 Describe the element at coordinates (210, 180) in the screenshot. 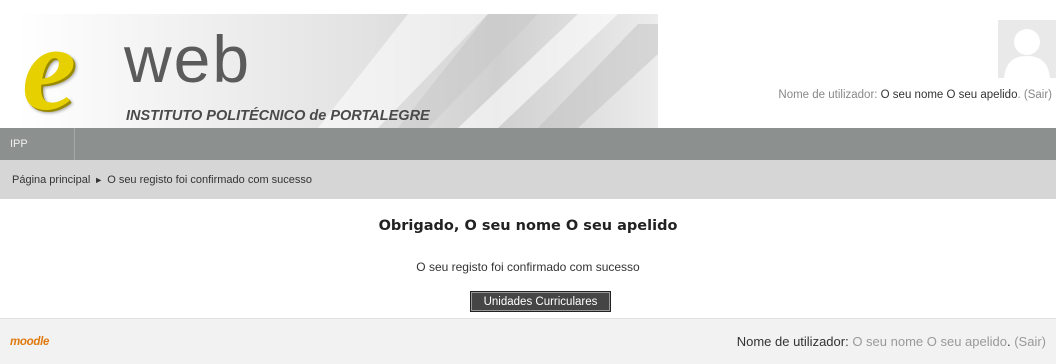

I see `breadcrumb-current: O seu registo foi confirmado com sucesso` at that location.